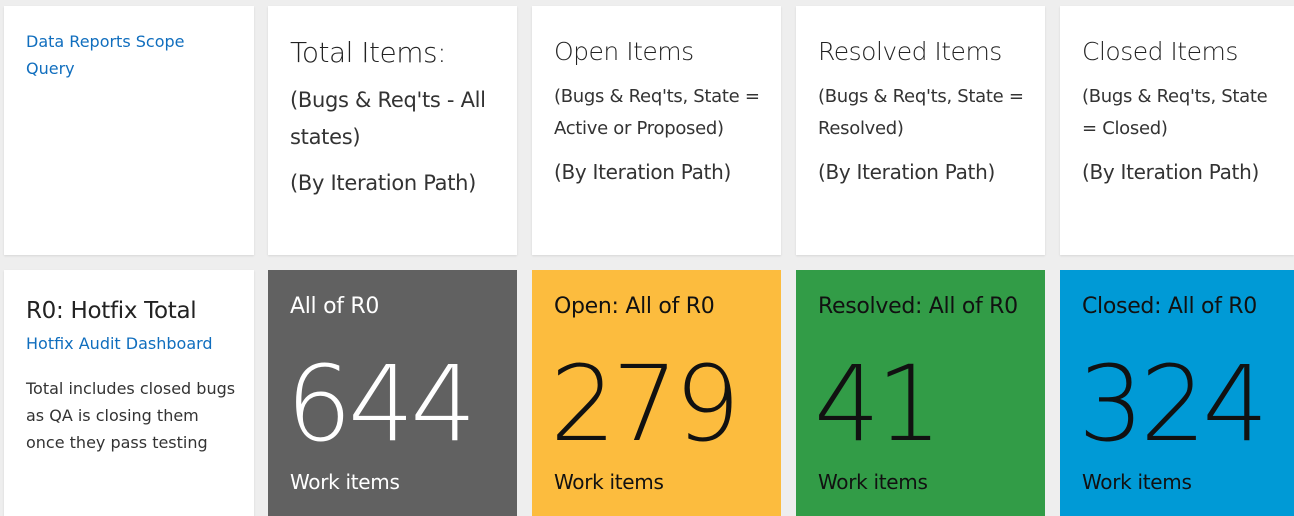 The width and height of the screenshot is (1294, 516). I want to click on closed-items-filter: (Bugs & Req'ts, State = Closed), so click(1175, 112).